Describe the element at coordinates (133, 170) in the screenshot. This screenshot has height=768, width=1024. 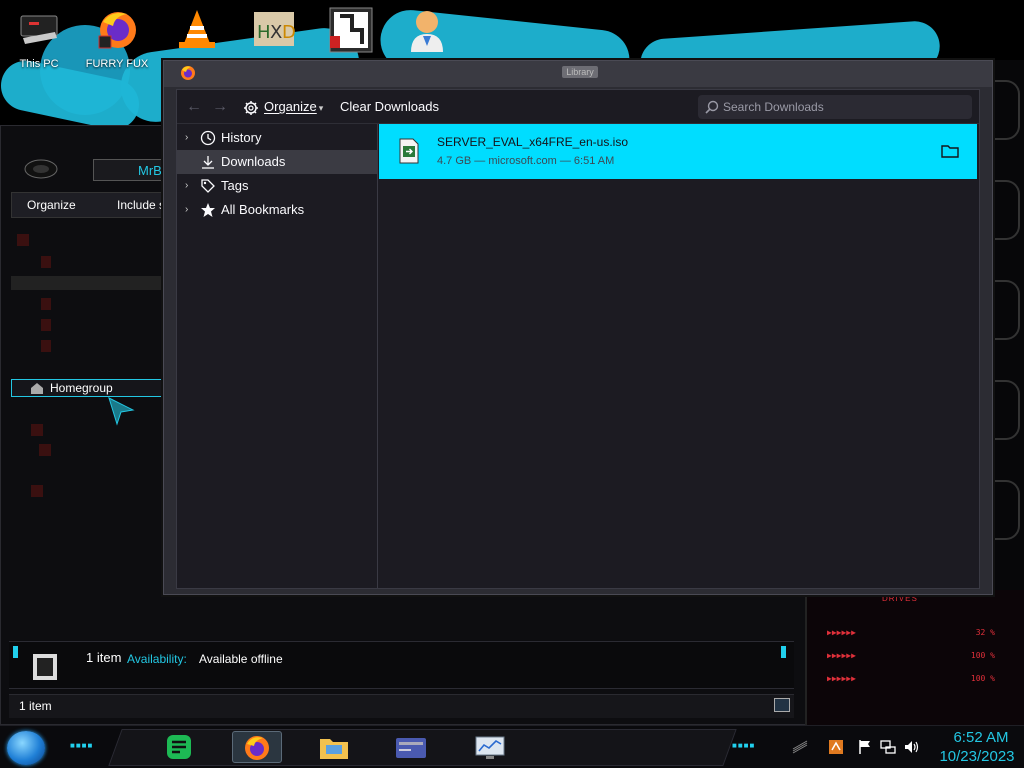
I see `explorer-address-bar: MrB` at that location.